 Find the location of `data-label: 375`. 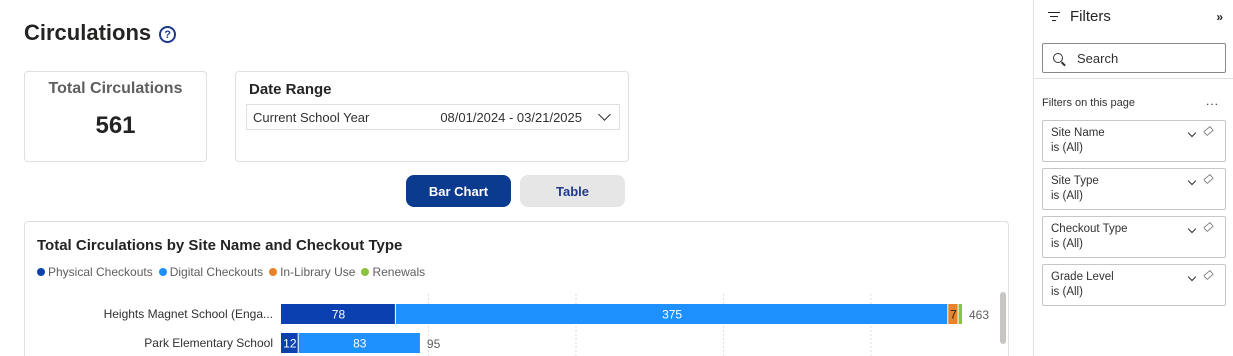

data-label: 375 is located at coordinates (672, 315).